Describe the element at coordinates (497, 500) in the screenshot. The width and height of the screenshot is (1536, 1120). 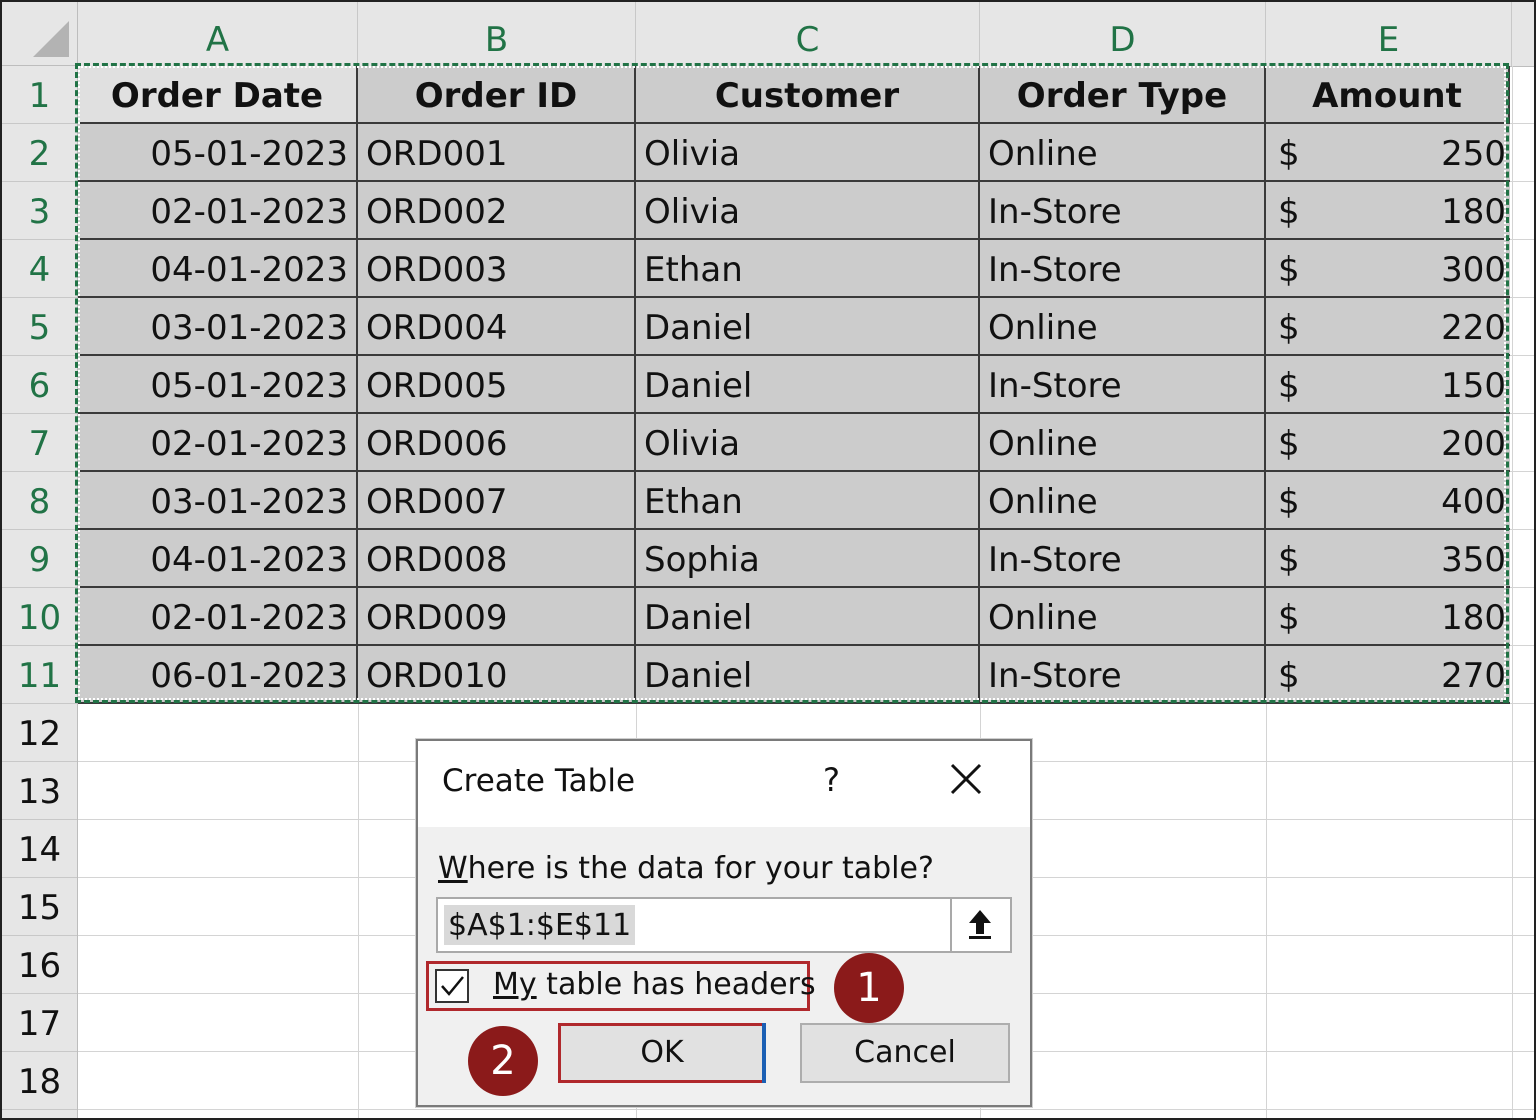
I see `table-cell-id: ORD007` at that location.